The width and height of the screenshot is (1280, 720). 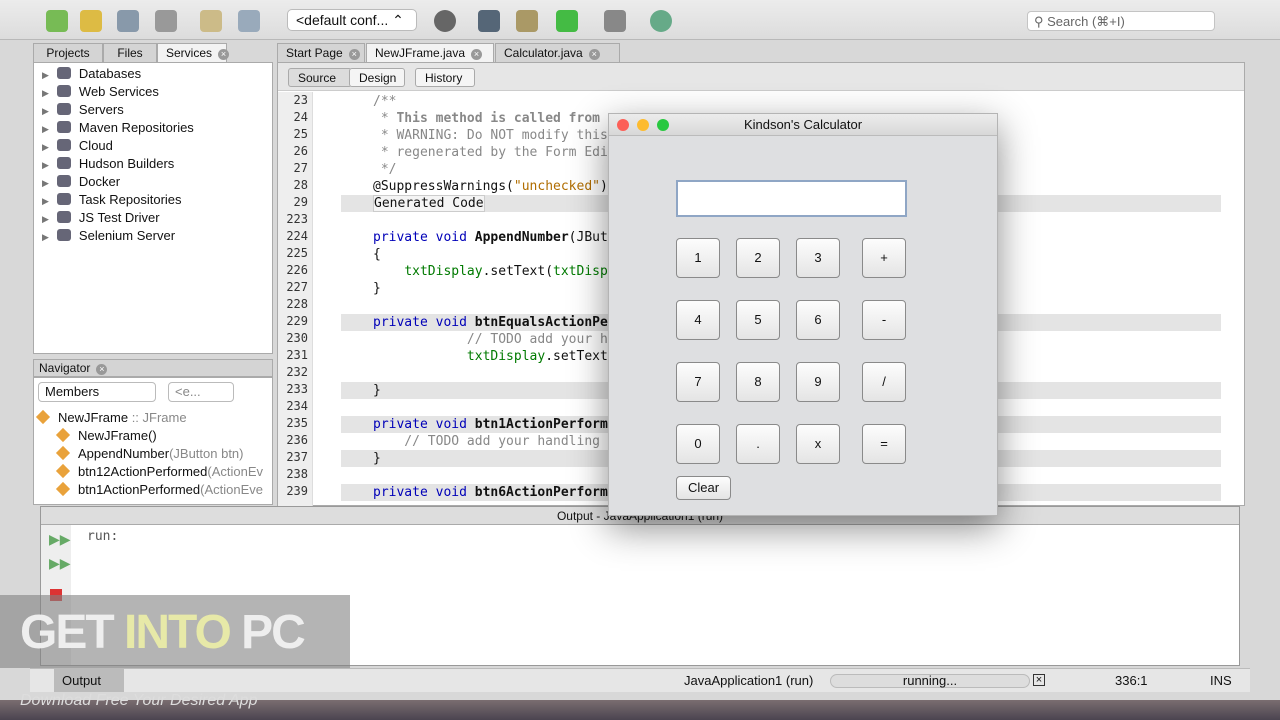 I want to click on debug-icon, so click(x=615, y=21).